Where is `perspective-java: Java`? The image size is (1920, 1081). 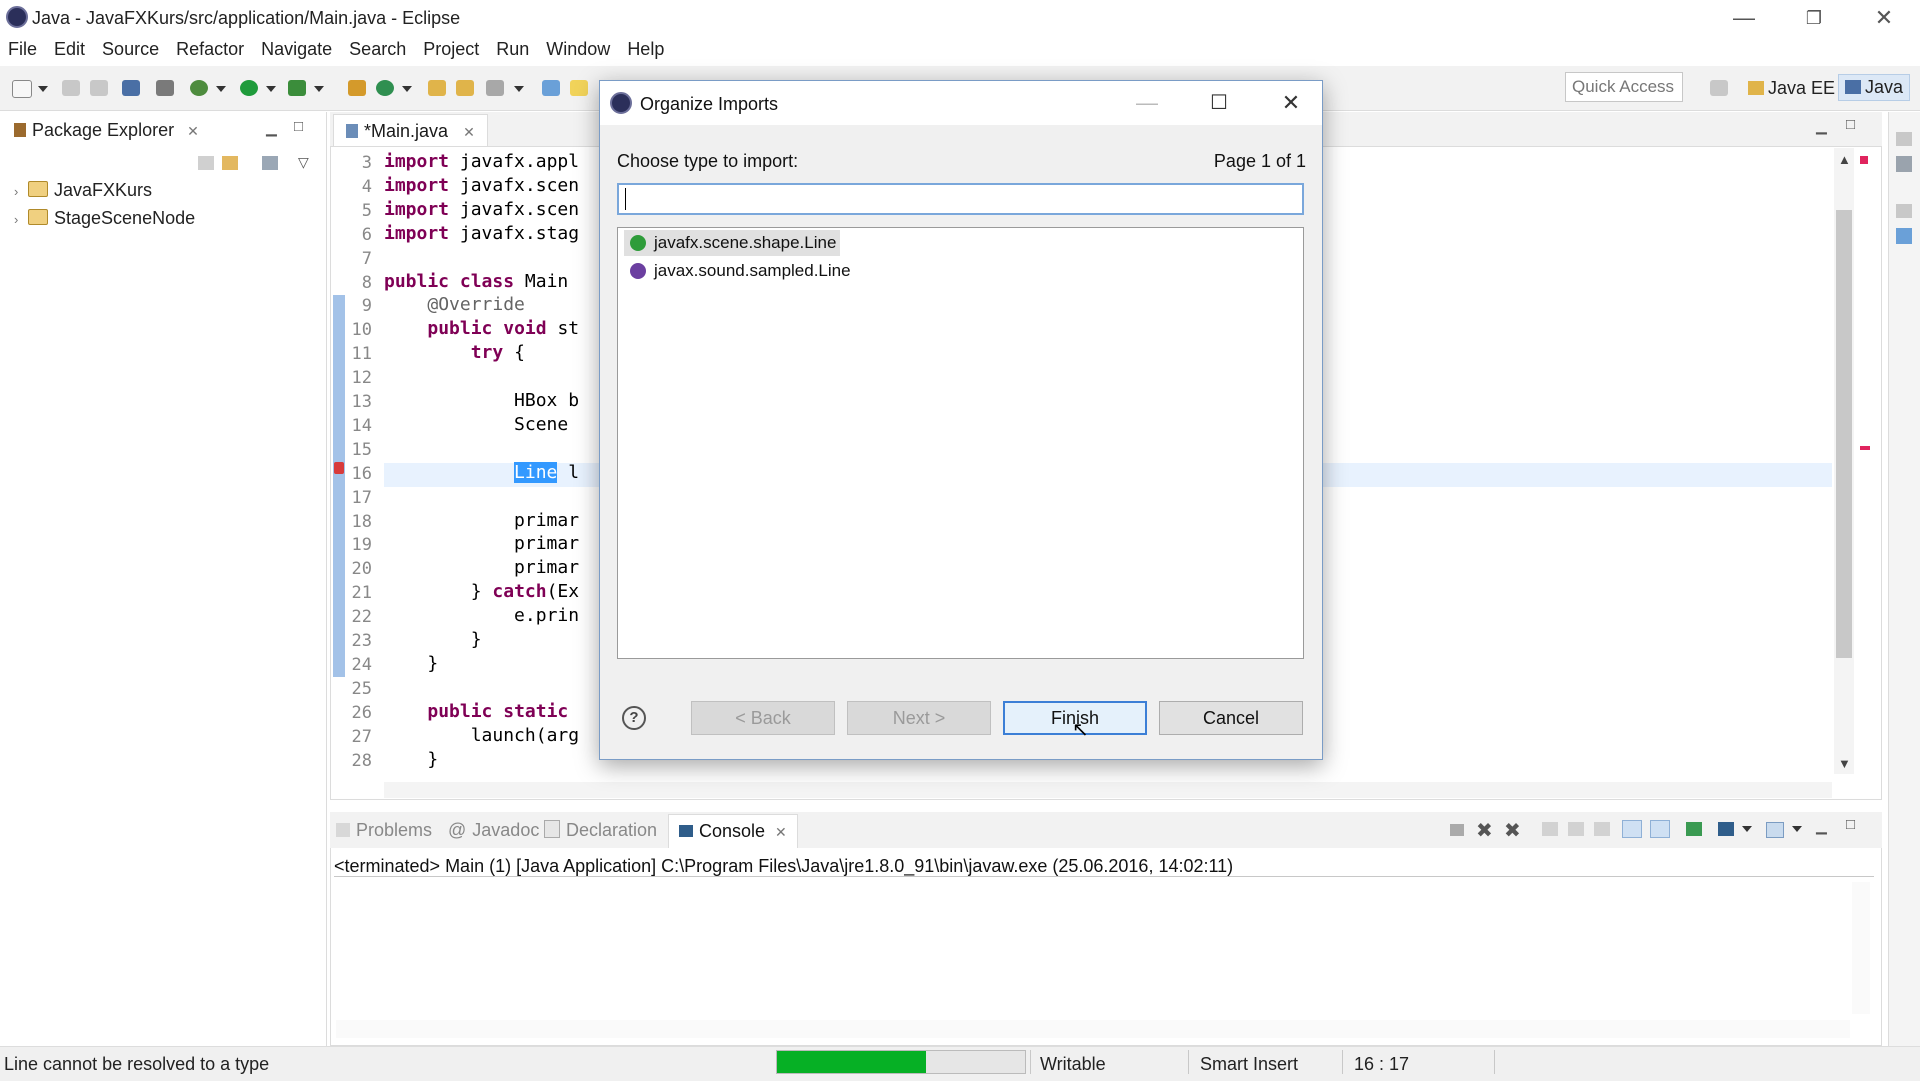
perspective-java: Java is located at coordinates (1874, 87).